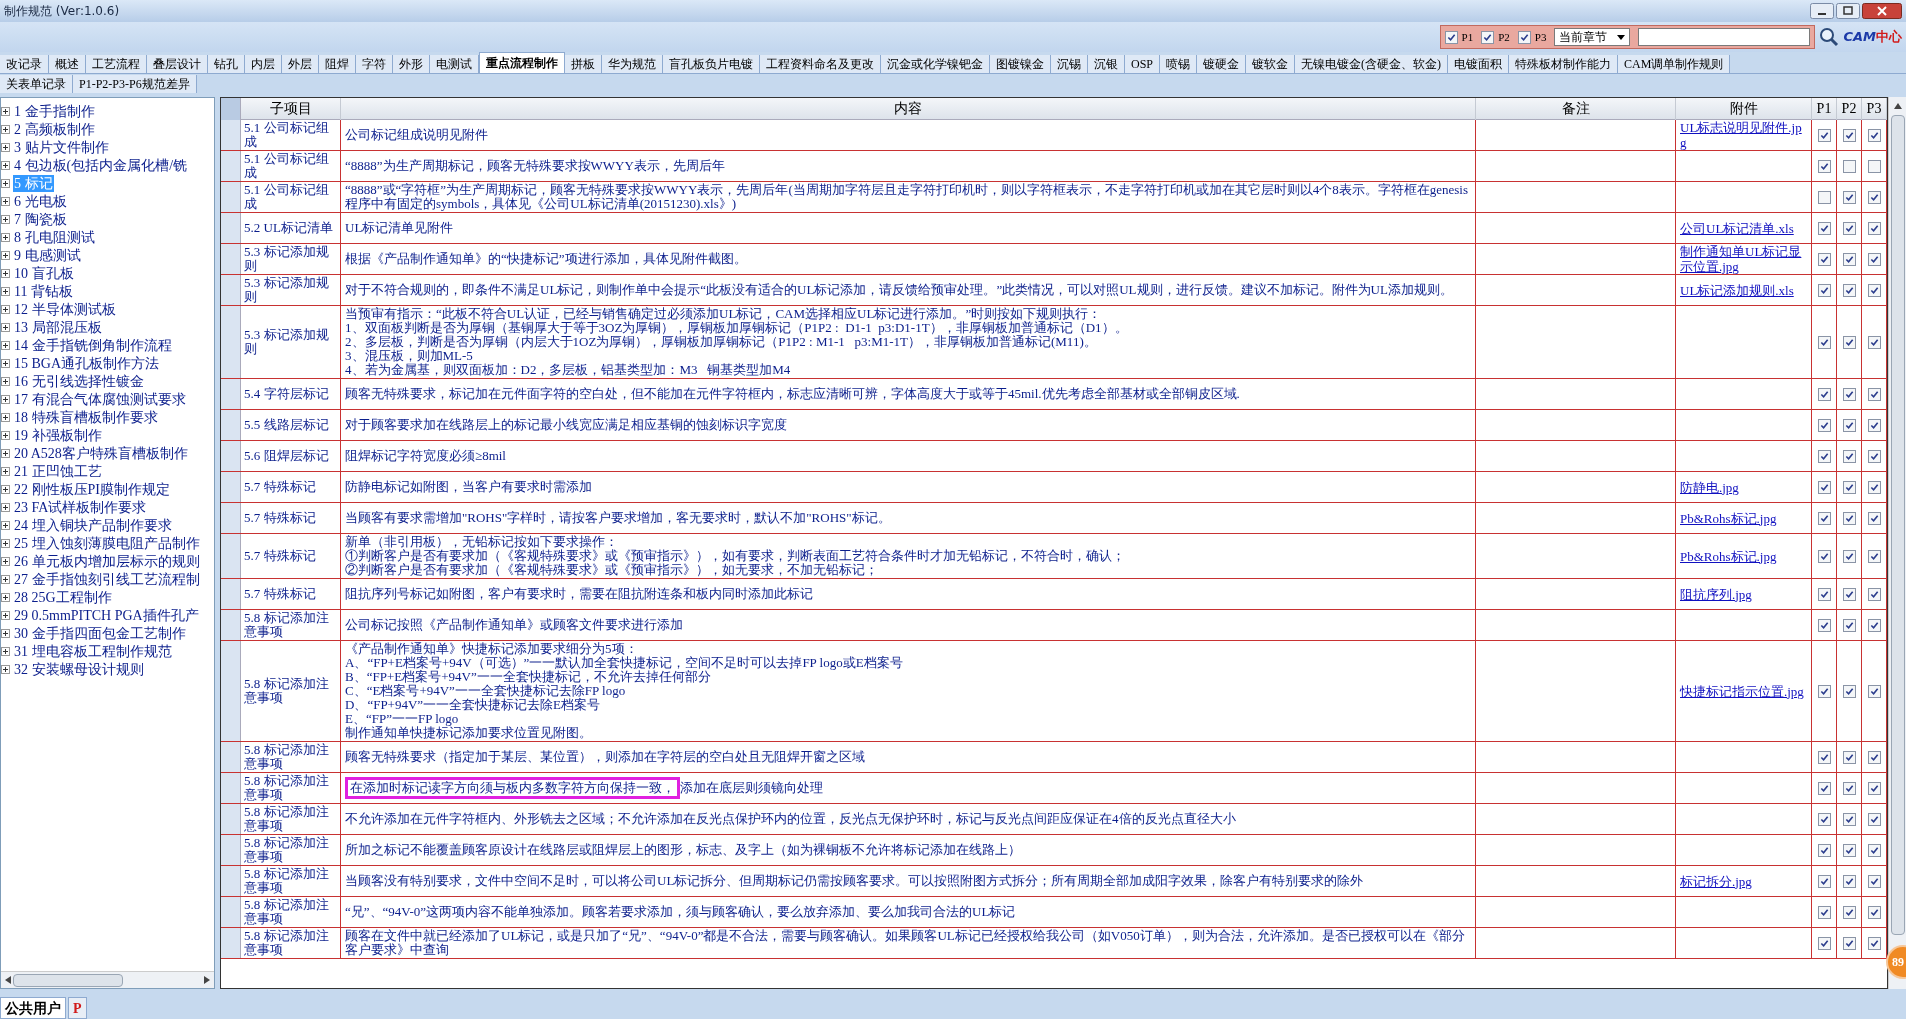 This screenshot has height=1019, width=1906. Describe the element at coordinates (107, 579) in the screenshot. I see `tree-item: 27 金手指蚀刻引线工艺流程制` at that location.